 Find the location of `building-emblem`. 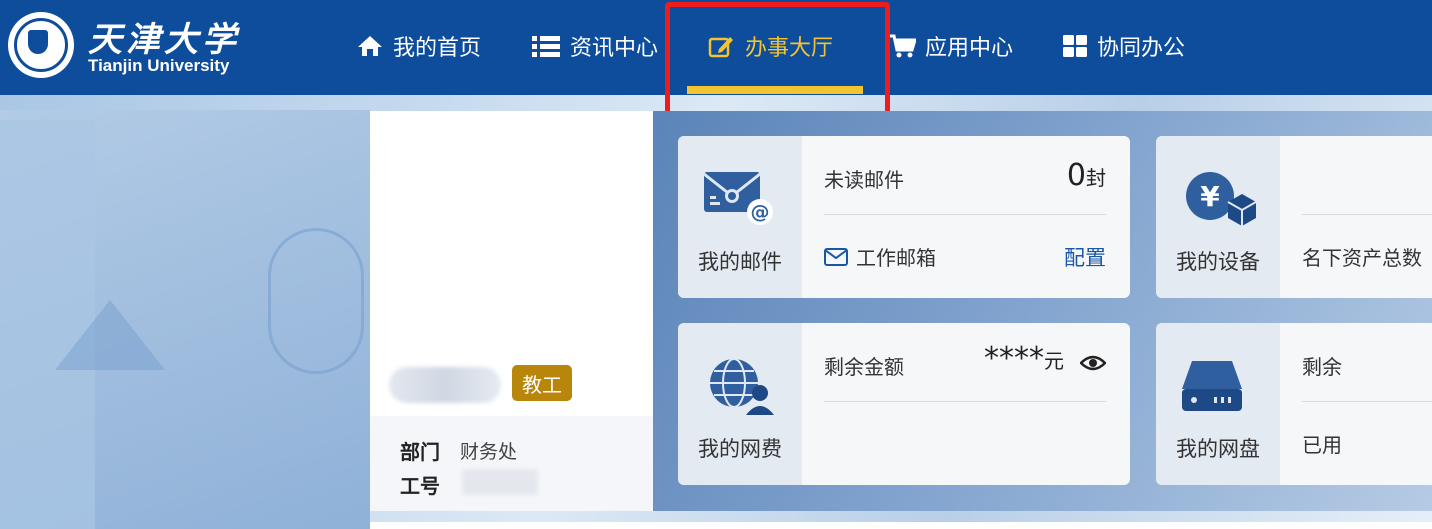

building-emblem is located at coordinates (316, 301).